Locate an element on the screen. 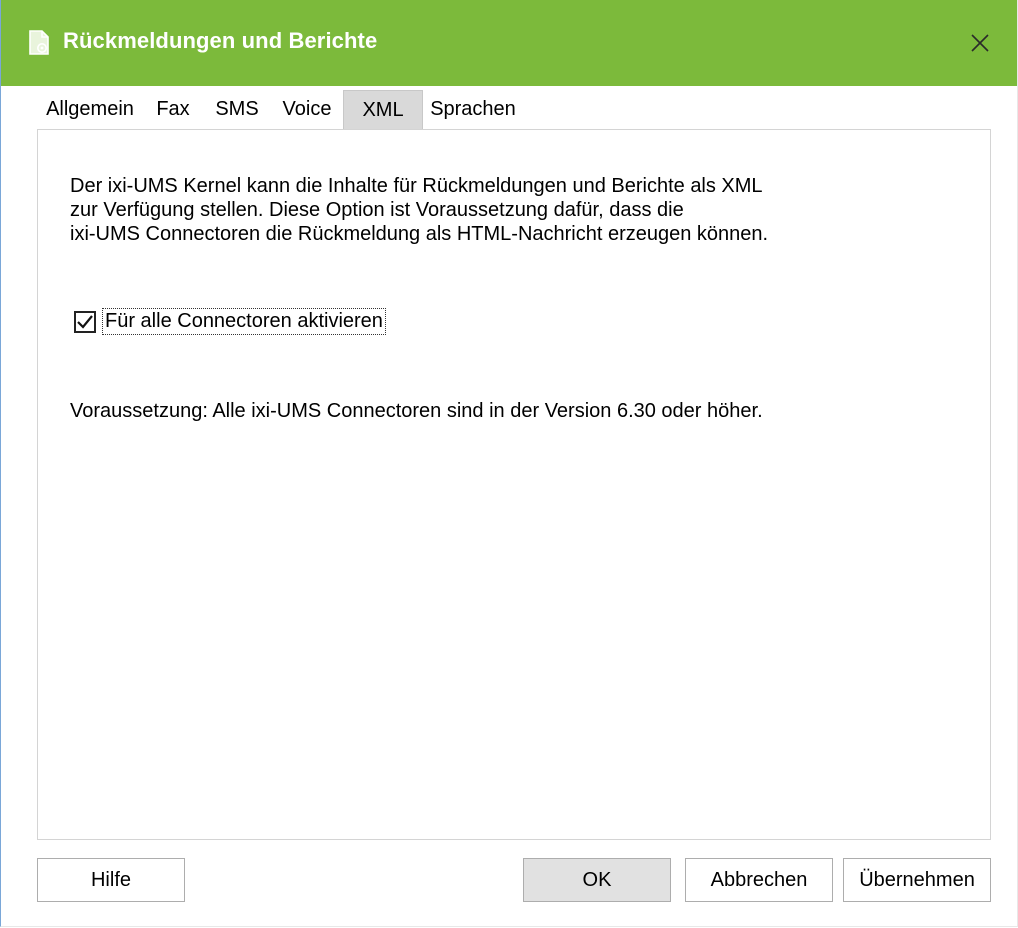  checkbox-label: Für alle Connectoren aktivieren is located at coordinates (244, 321).